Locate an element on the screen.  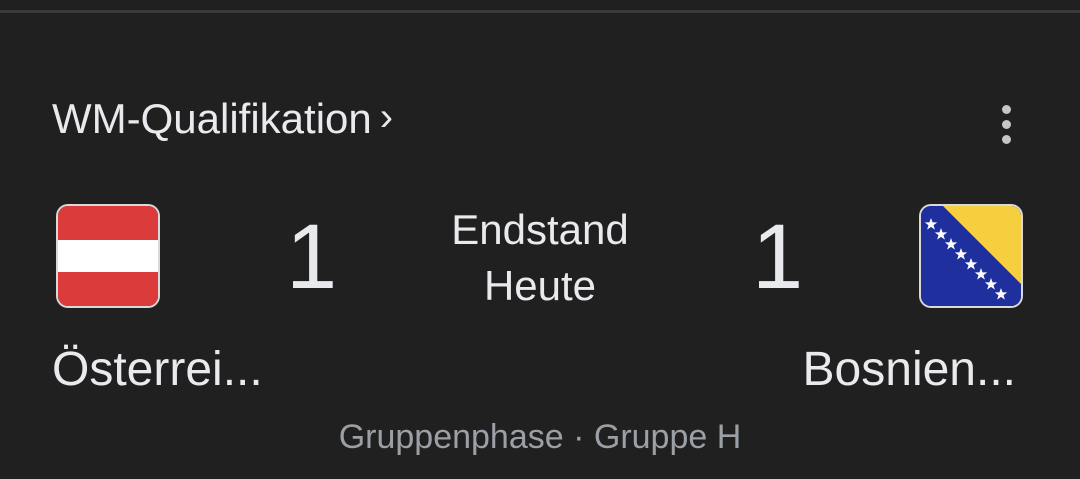
home-score: 1 is located at coordinates (312, 257).